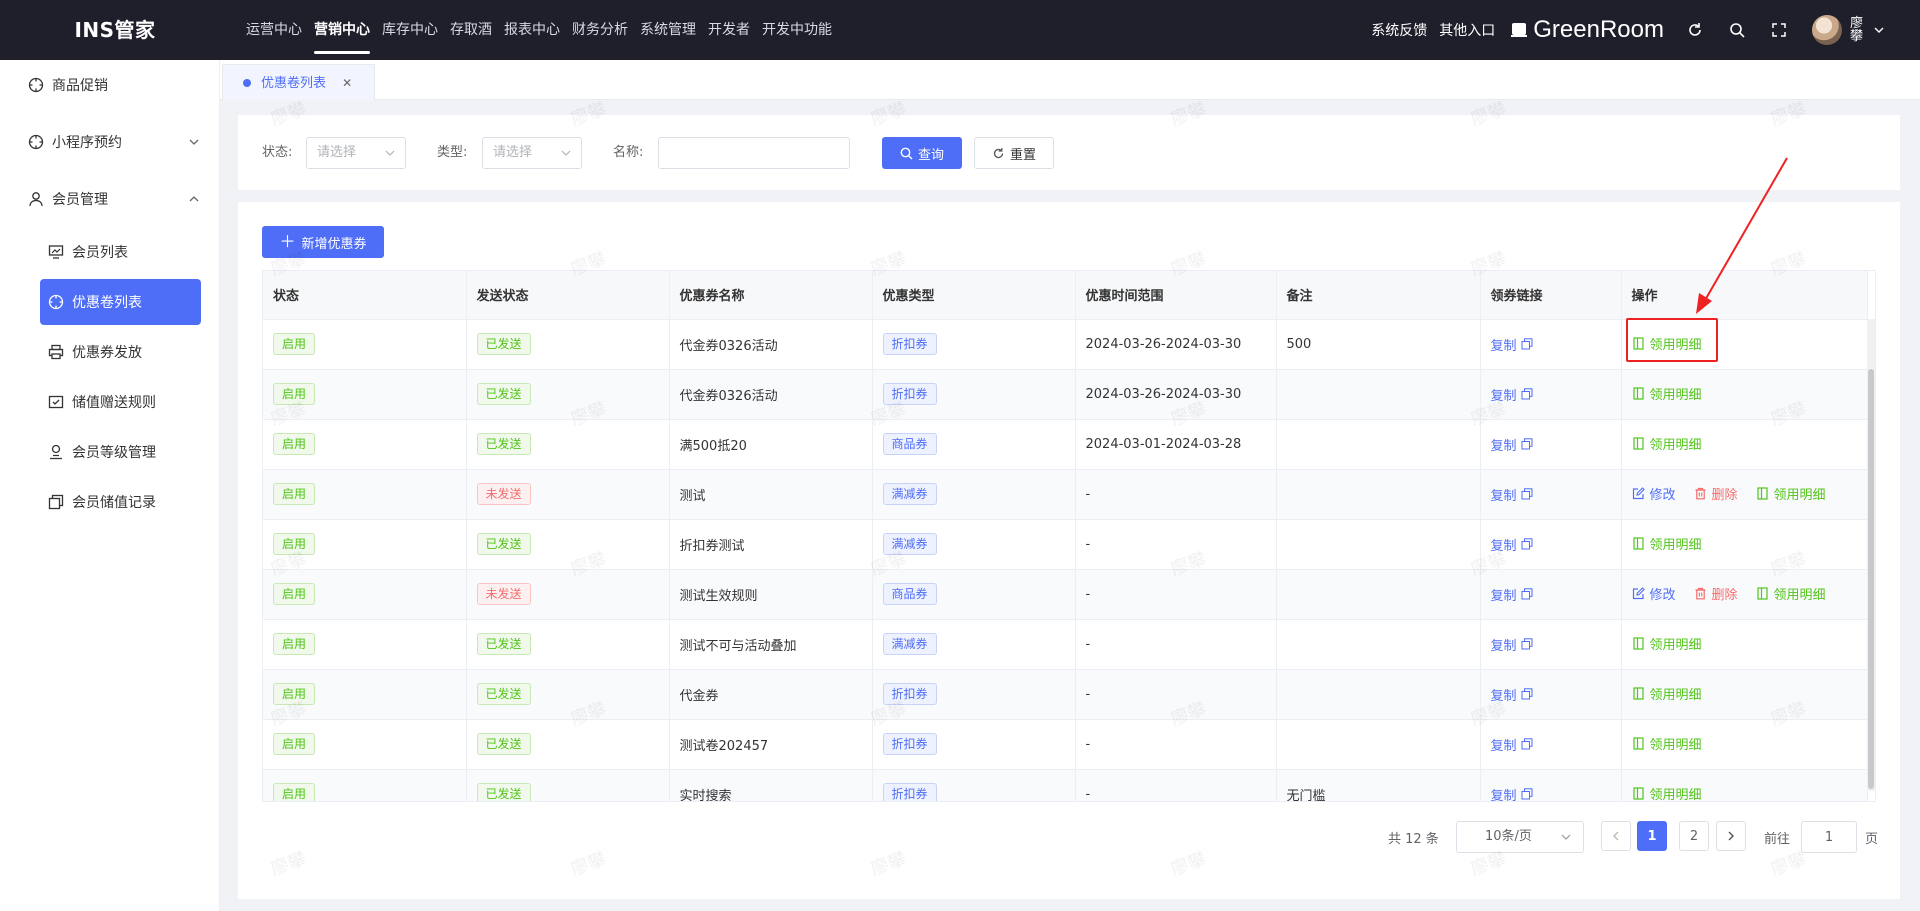  What do you see at coordinates (1737, 30) in the screenshot?
I see `search-icon` at bounding box center [1737, 30].